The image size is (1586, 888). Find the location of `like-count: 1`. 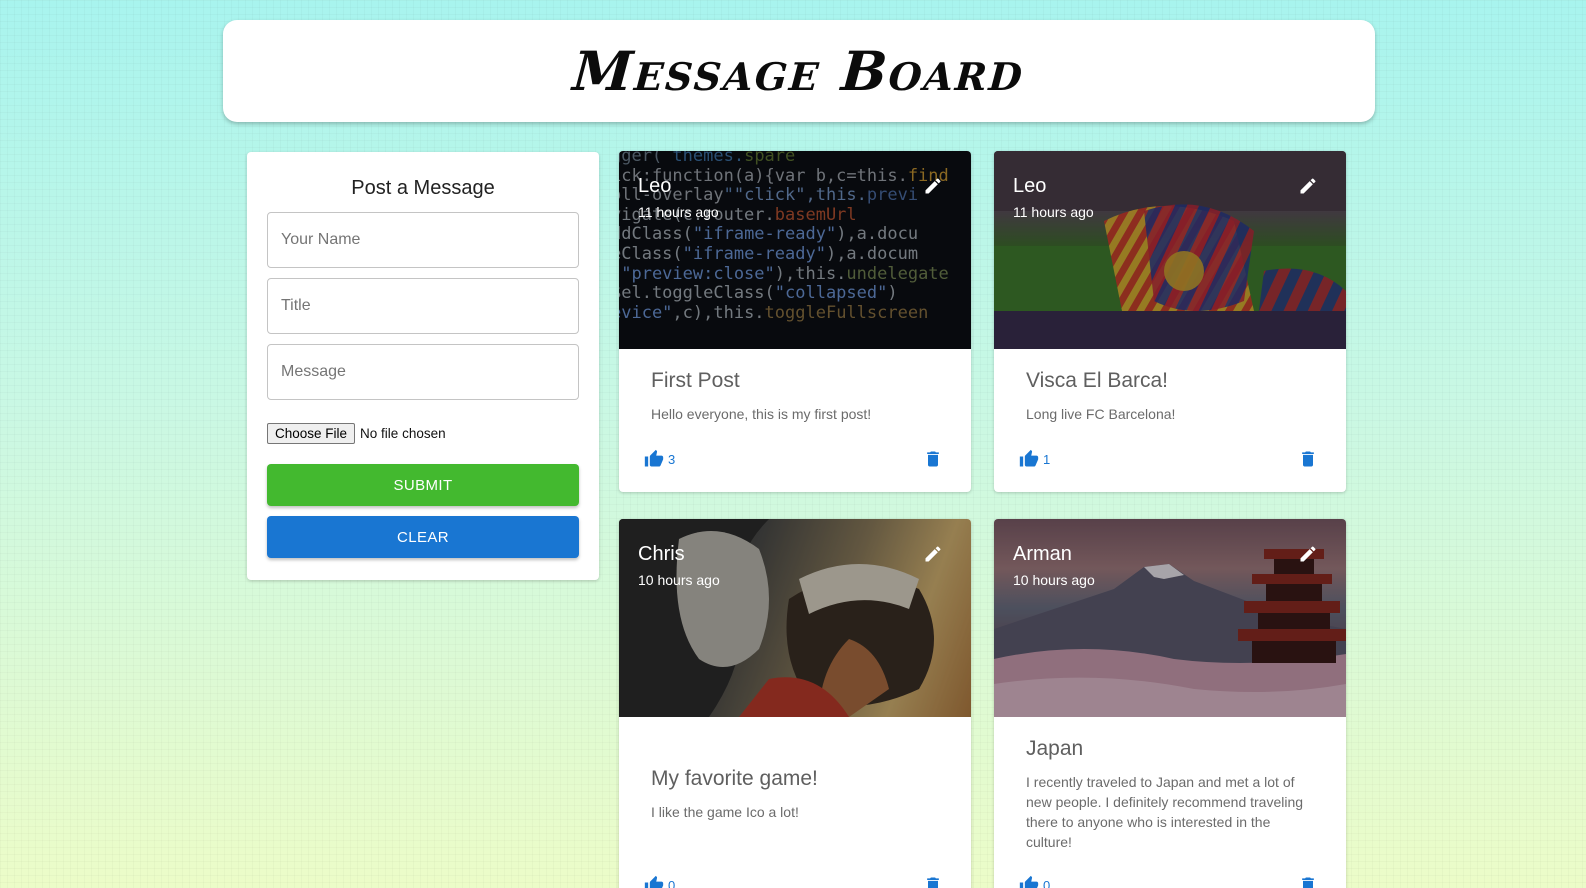

like-count: 1 is located at coordinates (1047, 459).